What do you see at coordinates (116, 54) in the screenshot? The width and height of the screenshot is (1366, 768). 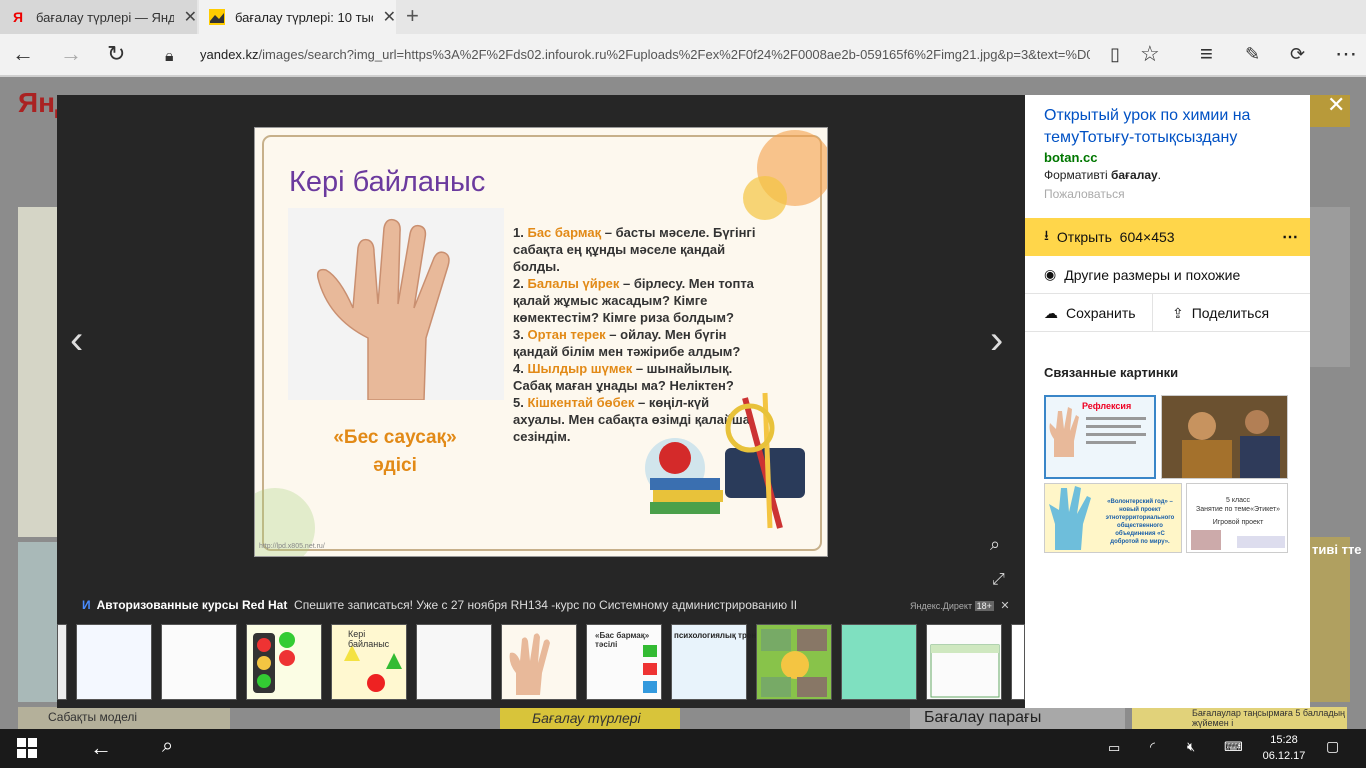 I see `refresh-icon: ↻` at bounding box center [116, 54].